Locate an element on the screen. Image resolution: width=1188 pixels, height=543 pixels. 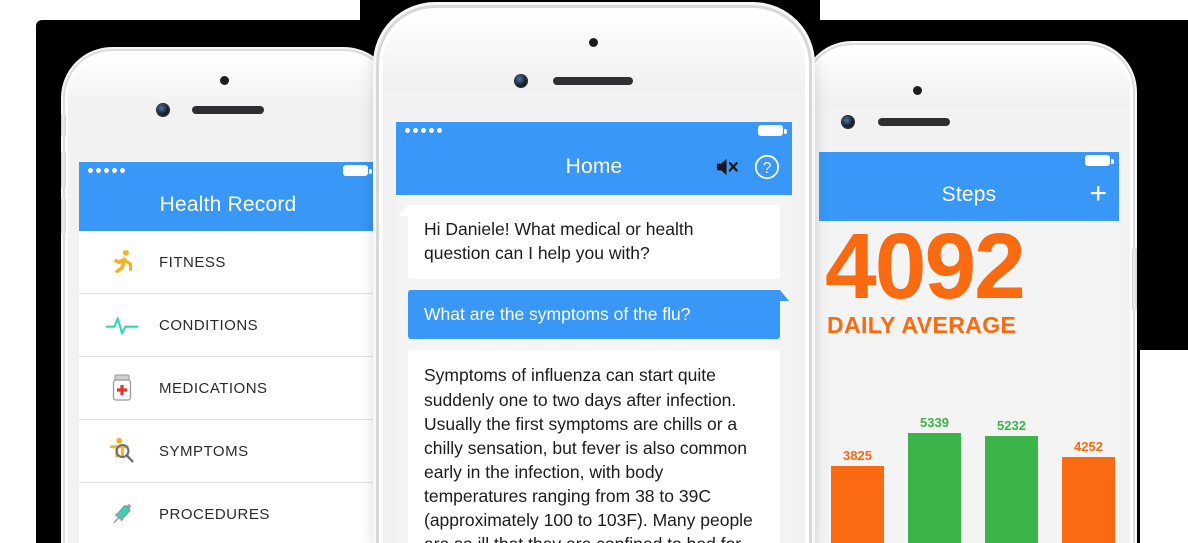
bar-value-label: 4252 is located at coordinates (1088, 446).